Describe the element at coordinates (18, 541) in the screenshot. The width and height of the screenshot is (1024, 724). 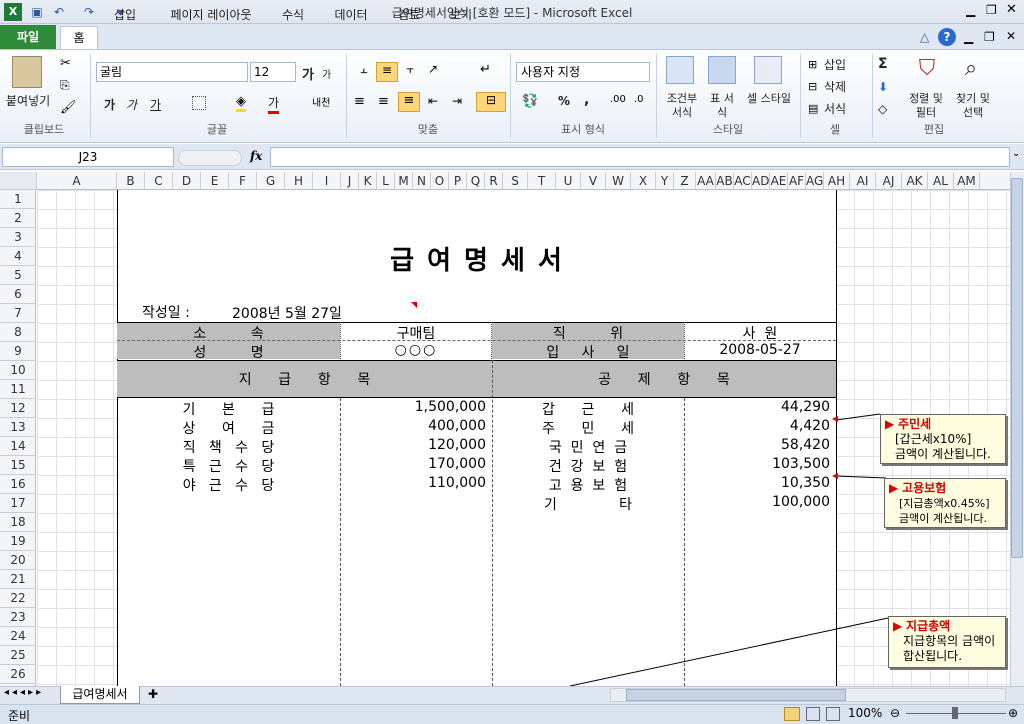
I see `row-header: 19` at that location.